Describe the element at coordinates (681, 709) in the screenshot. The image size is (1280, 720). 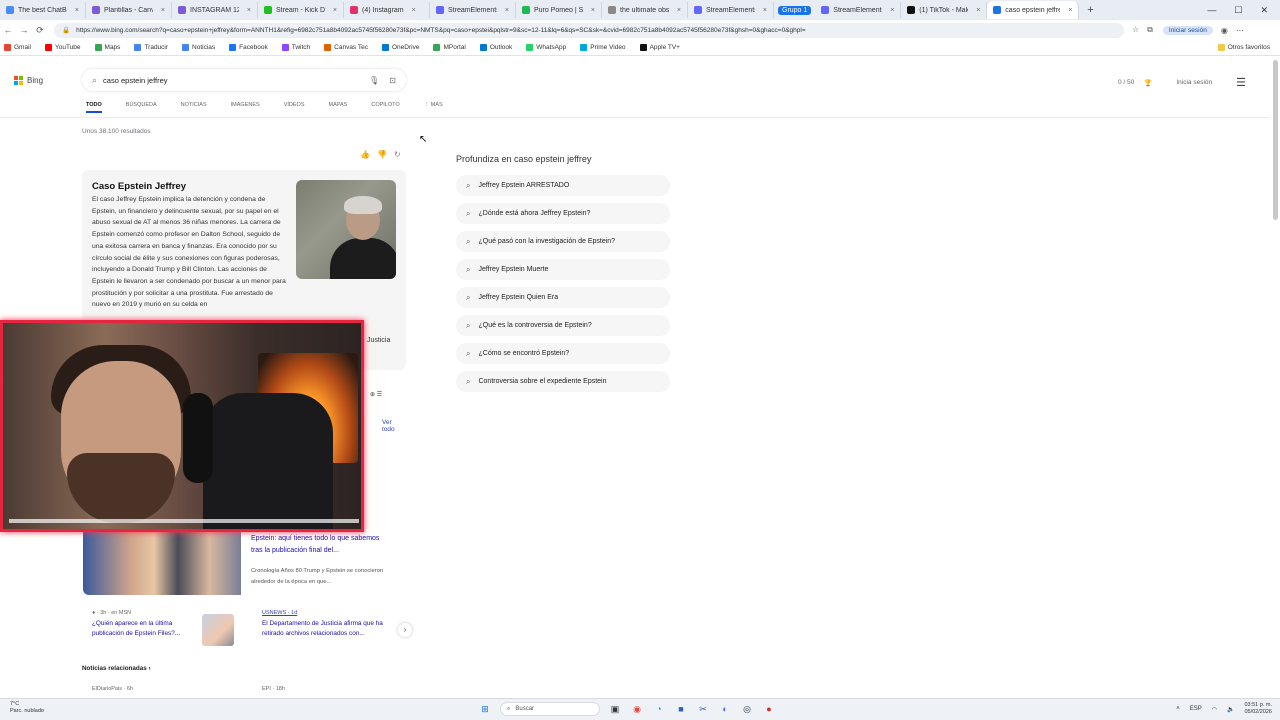
I see `explorer-icon: ■` at that location.